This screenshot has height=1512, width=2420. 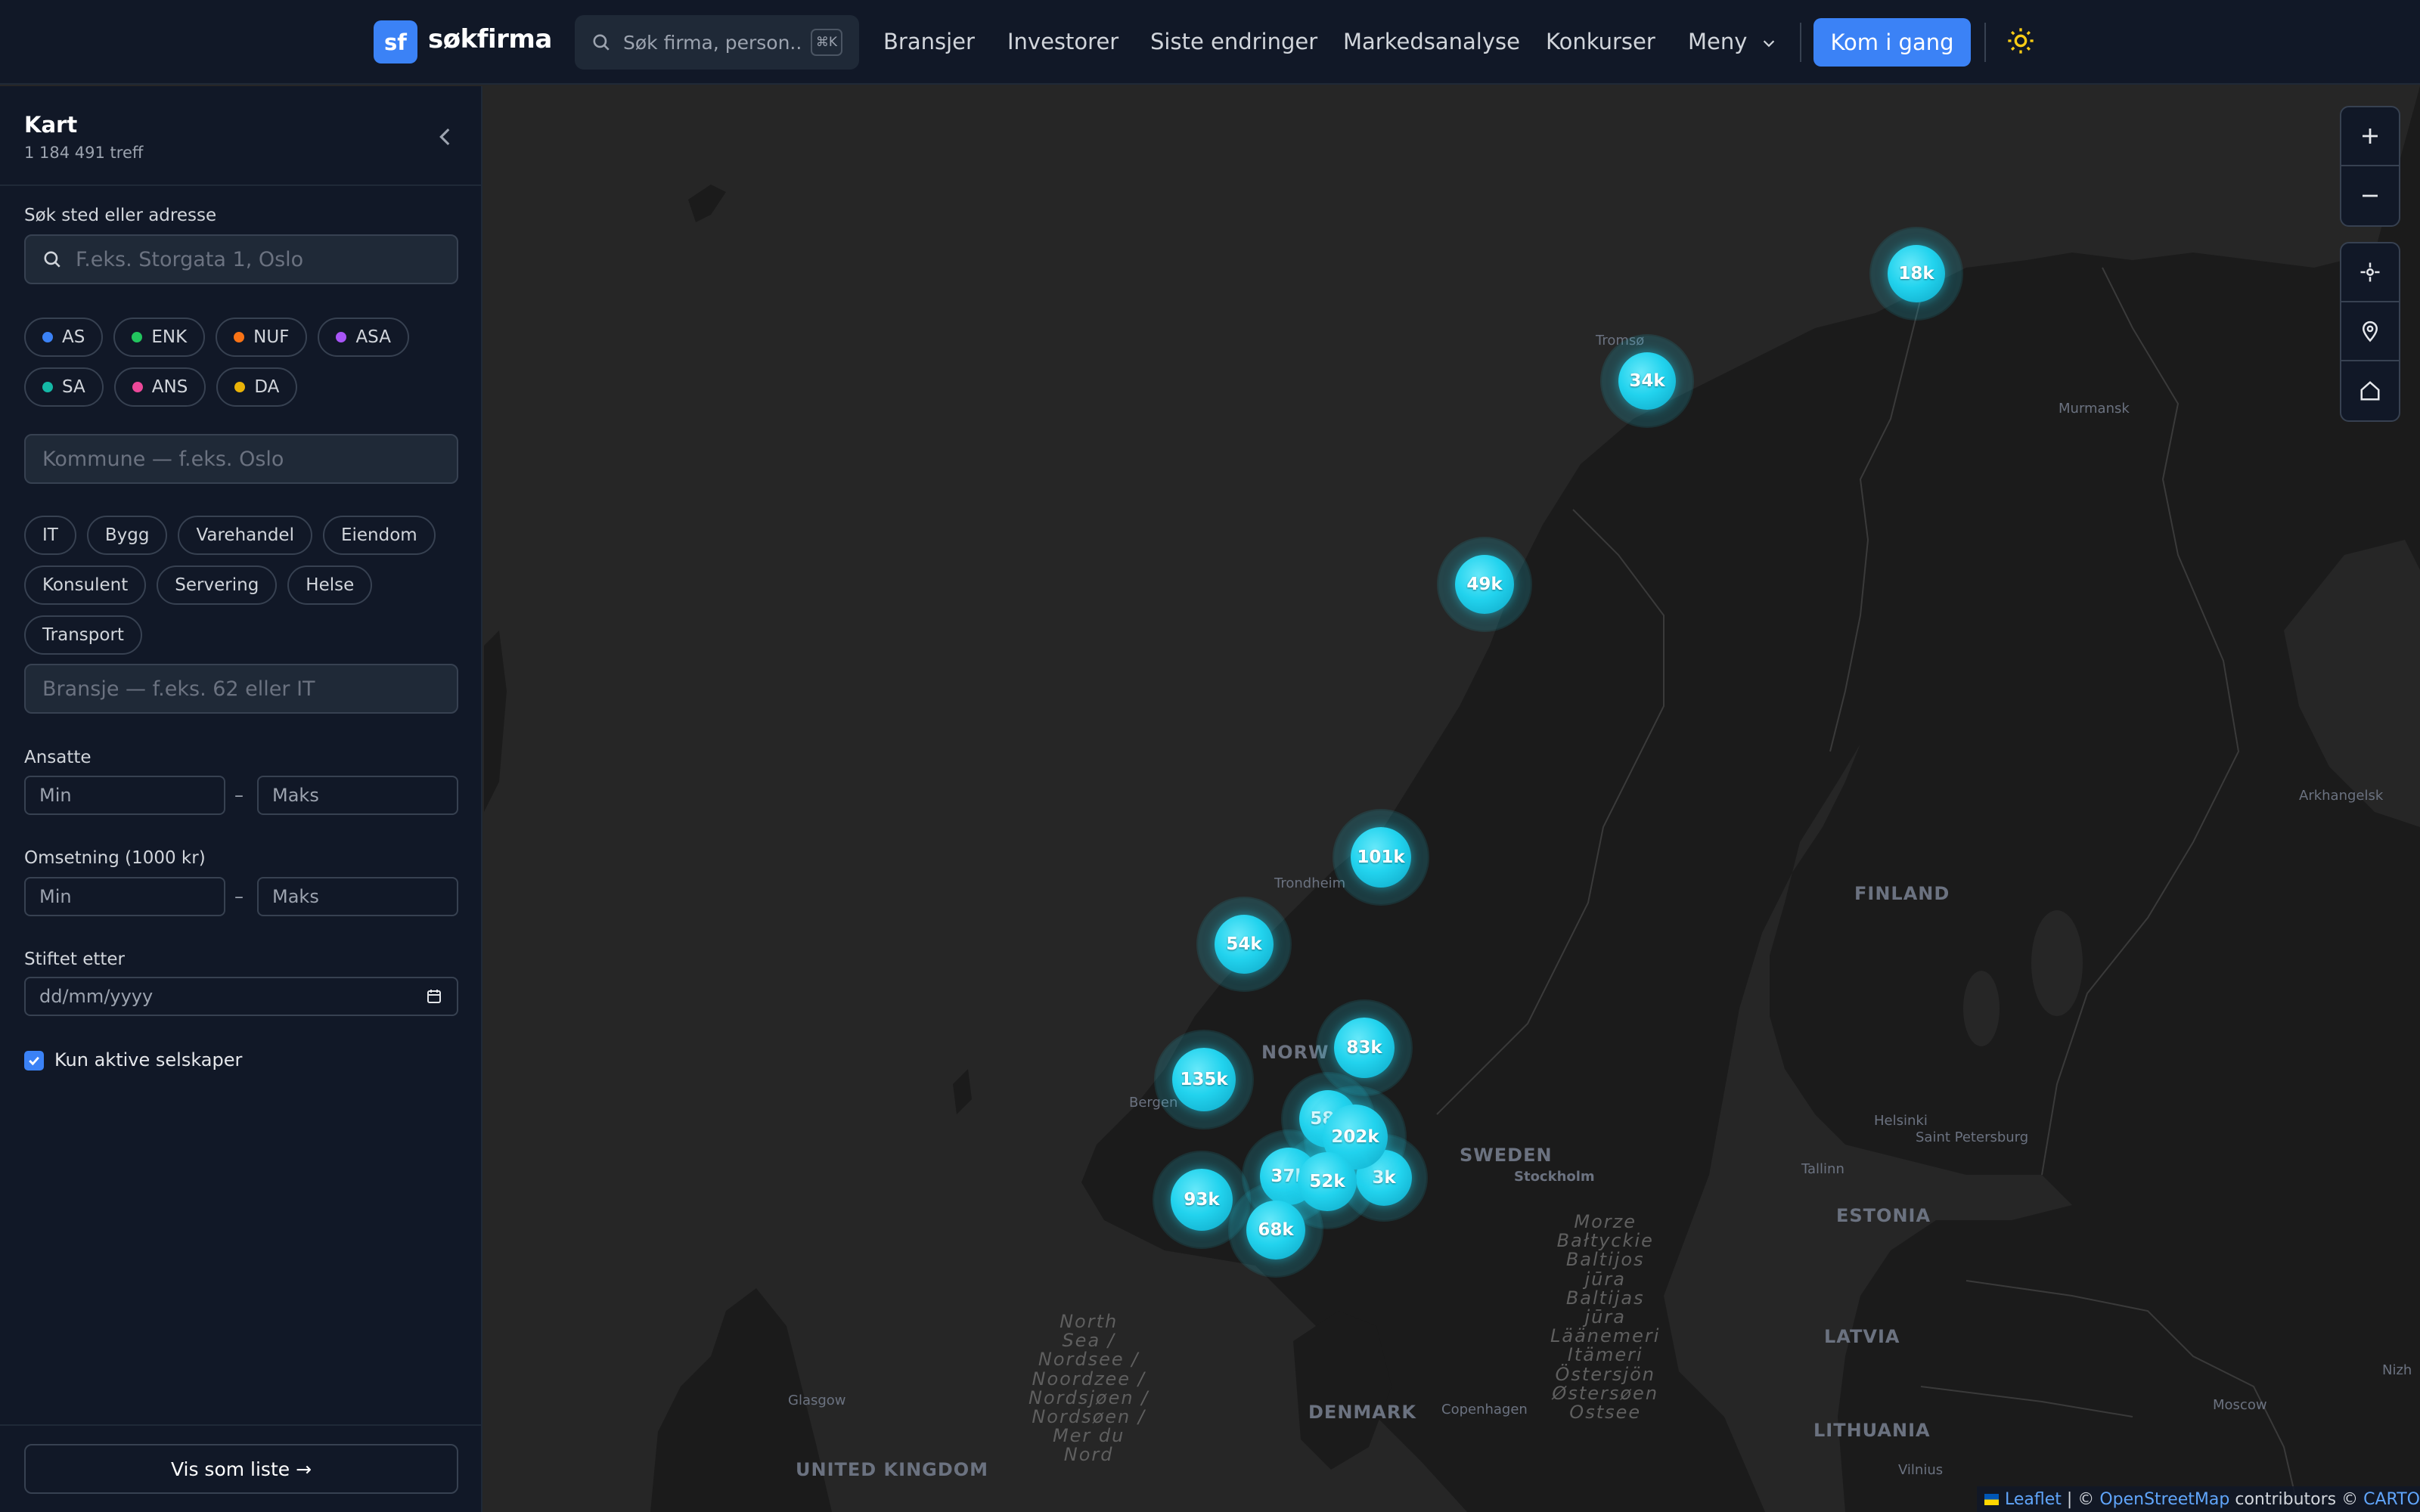 I want to click on org-type-chip-ans: ANS, so click(x=159, y=387).